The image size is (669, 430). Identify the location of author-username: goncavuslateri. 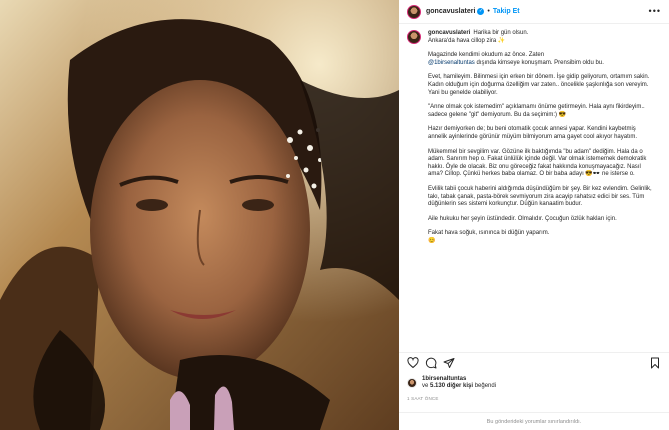
(450, 11).